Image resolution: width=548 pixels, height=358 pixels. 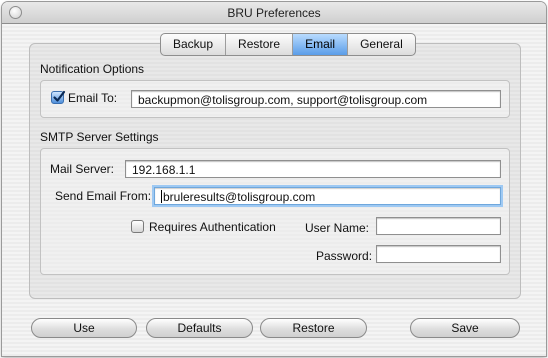 What do you see at coordinates (93, 98) in the screenshot?
I see `email-to-label: Email To:` at bounding box center [93, 98].